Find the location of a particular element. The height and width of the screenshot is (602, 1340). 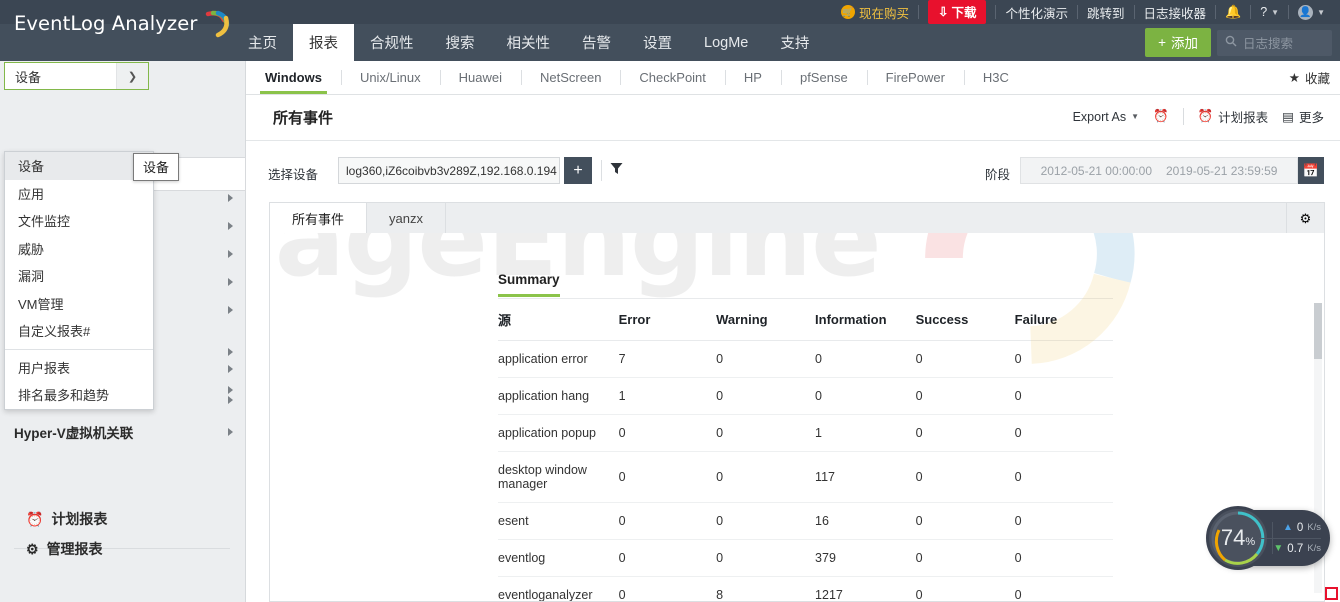

nav-tab-list: 主页 报表 合规性 搜索 相关性 告警 设置 LogMe 支持 is located at coordinates (528, 42).